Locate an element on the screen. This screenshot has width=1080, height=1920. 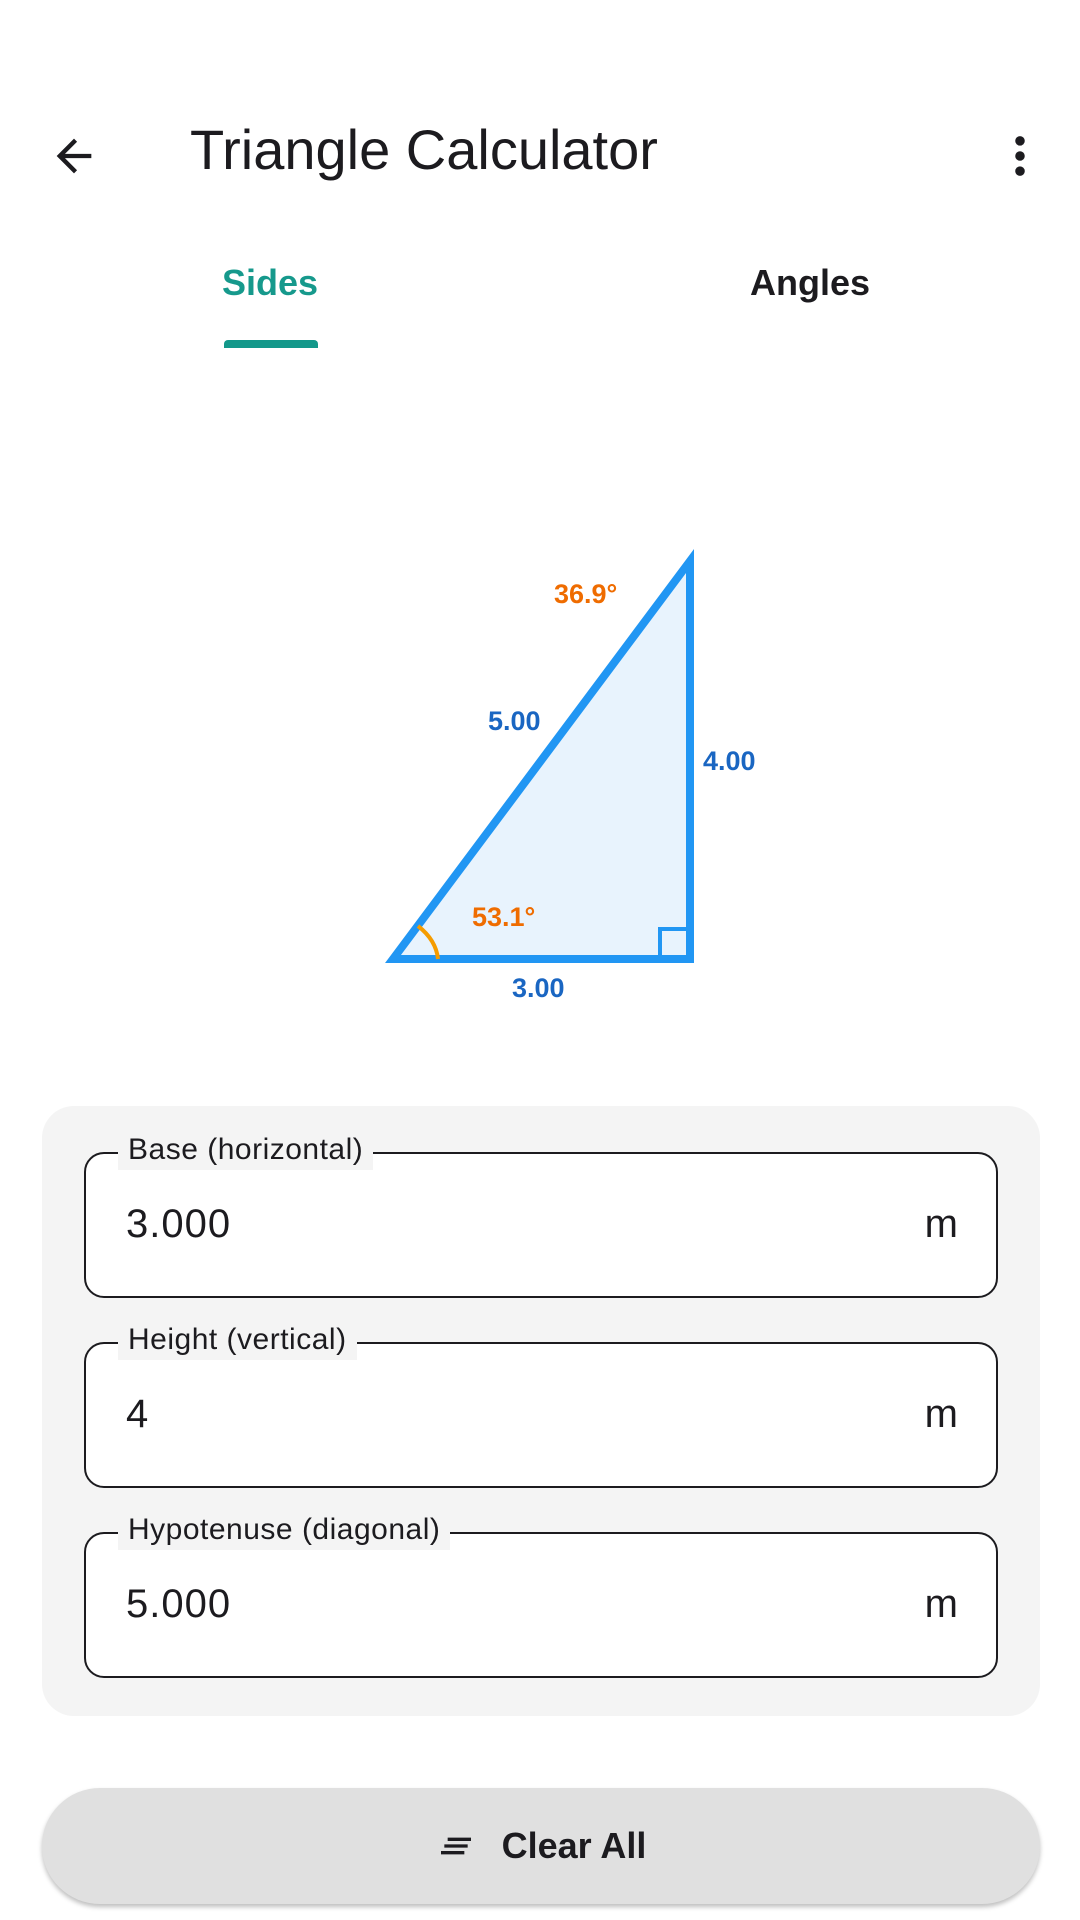
triangle-diagram: 5.00 4.00 3.00 36.9° 53.1° is located at coordinates (570, 775).